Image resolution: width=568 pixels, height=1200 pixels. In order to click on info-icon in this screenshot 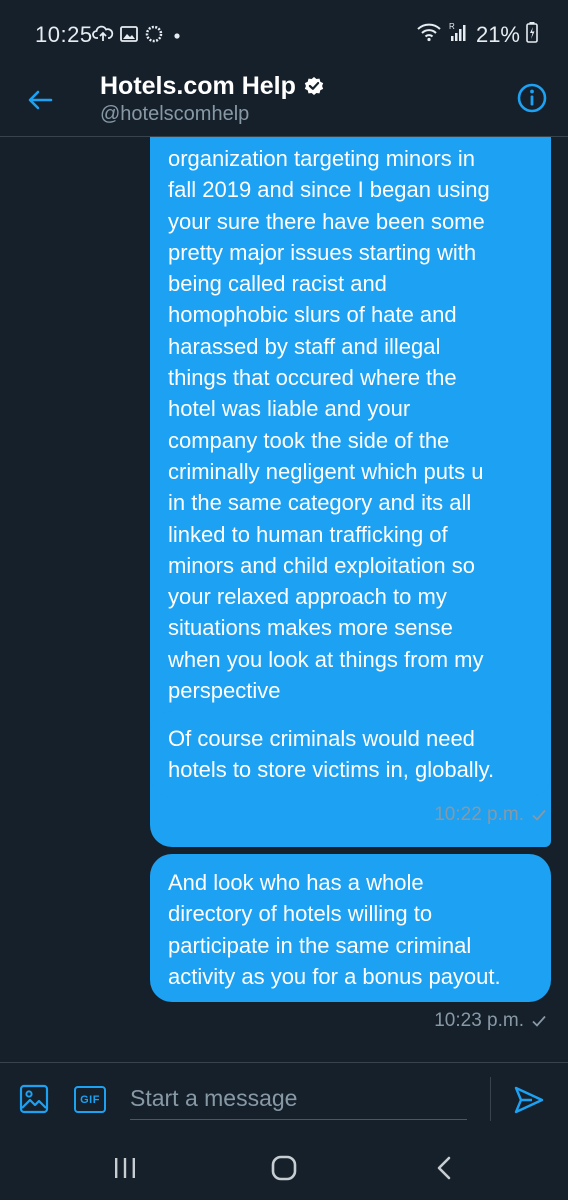, I will do `click(532, 98)`.